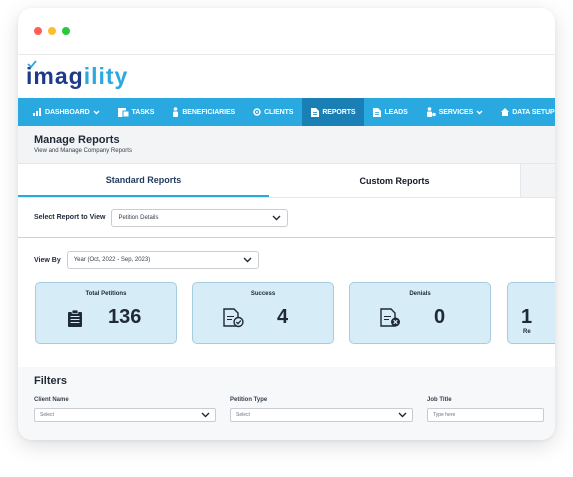 This screenshot has width=573, height=477. What do you see at coordinates (51, 381) in the screenshot?
I see `filters-title: Filters` at bounding box center [51, 381].